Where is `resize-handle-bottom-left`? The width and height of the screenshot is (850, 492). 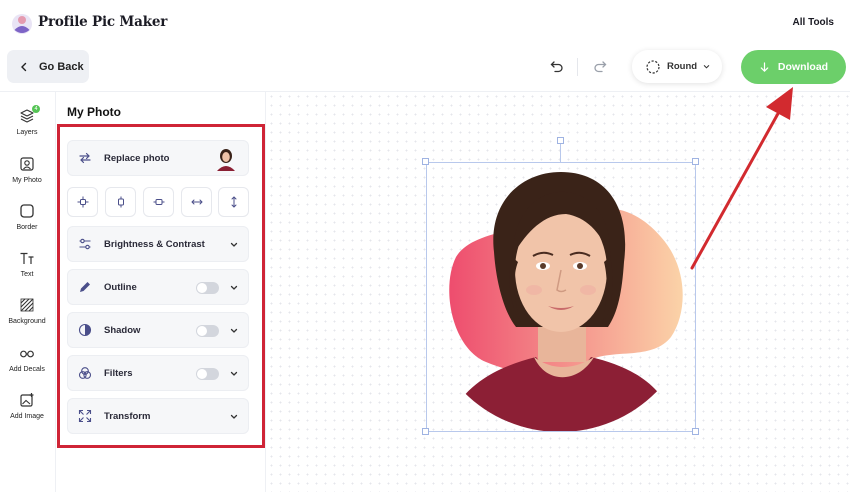 resize-handle-bottom-left is located at coordinates (425, 431).